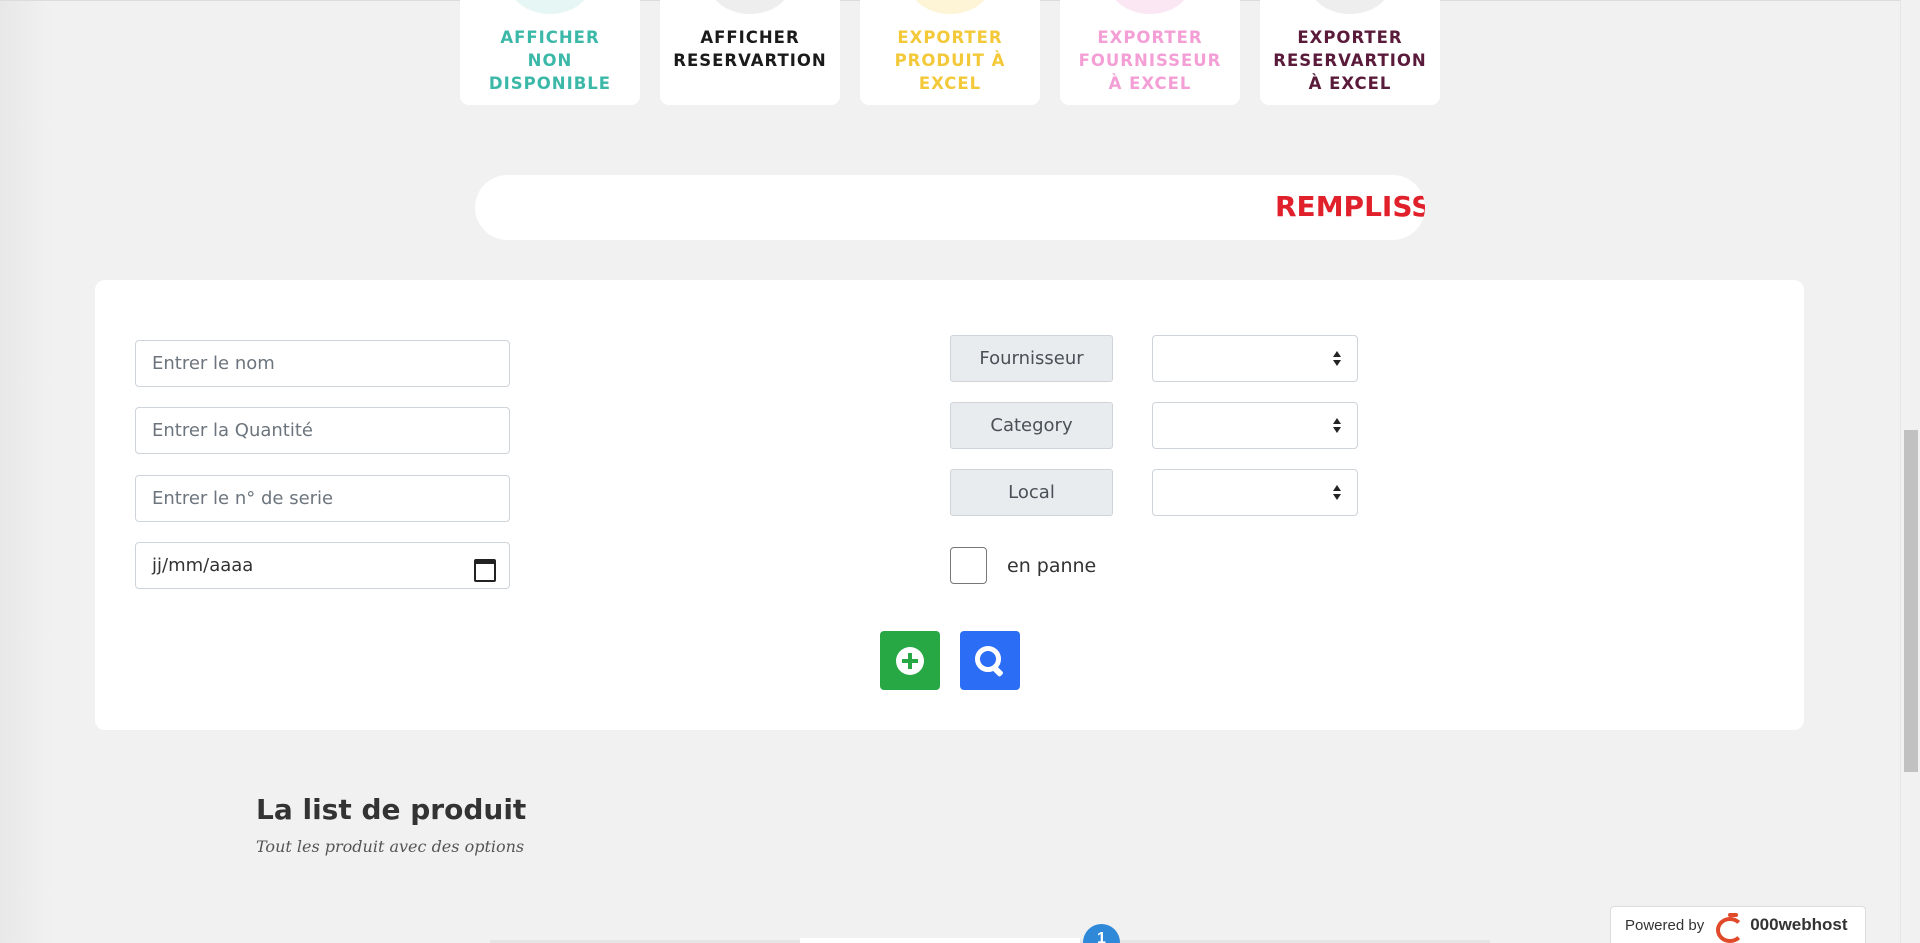 The height and width of the screenshot is (943, 1920). What do you see at coordinates (950, 60) in the screenshot?
I see `card-label-line: PRODUIT À` at bounding box center [950, 60].